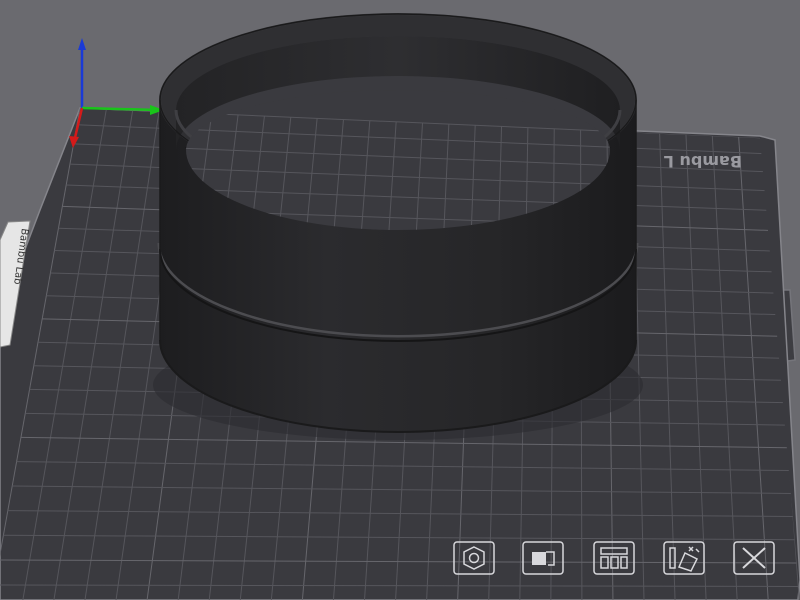 This screenshot has height=600, width=800. I want to click on plate-icon, so click(543, 558).